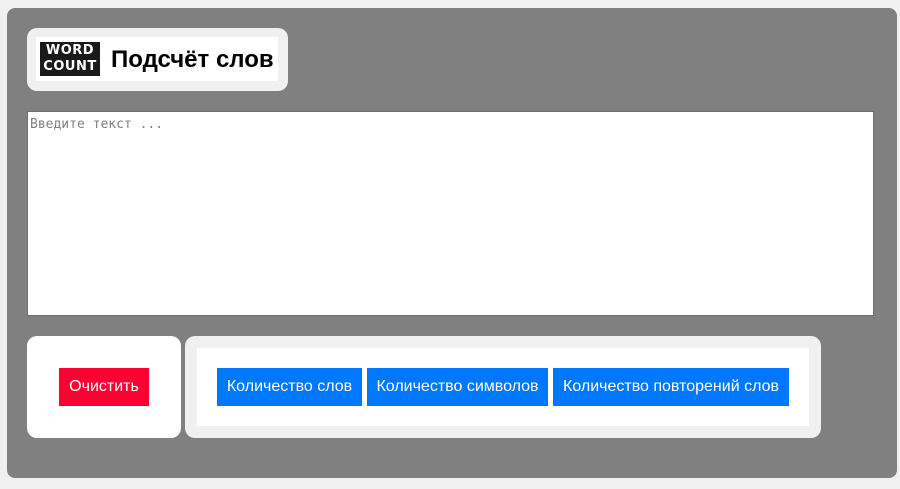  I want to click on header-panel: WORD COUNT Подсчёт слов, so click(157, 59).